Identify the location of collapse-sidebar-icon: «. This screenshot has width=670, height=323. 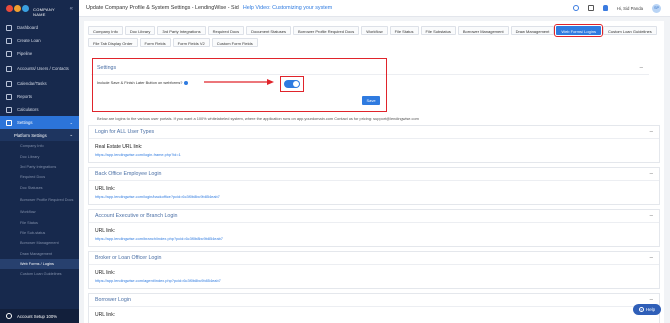
(71, 9).